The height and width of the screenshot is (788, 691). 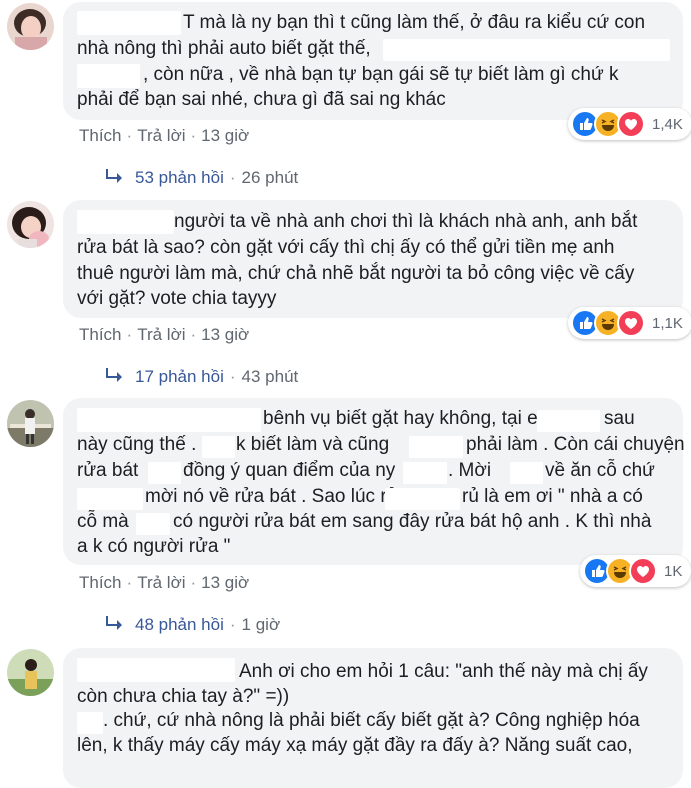 What do you see at coordinates (470, 470) in the screenshot?
I see `comment-text: . Mời` at bounding box center [470, 470].